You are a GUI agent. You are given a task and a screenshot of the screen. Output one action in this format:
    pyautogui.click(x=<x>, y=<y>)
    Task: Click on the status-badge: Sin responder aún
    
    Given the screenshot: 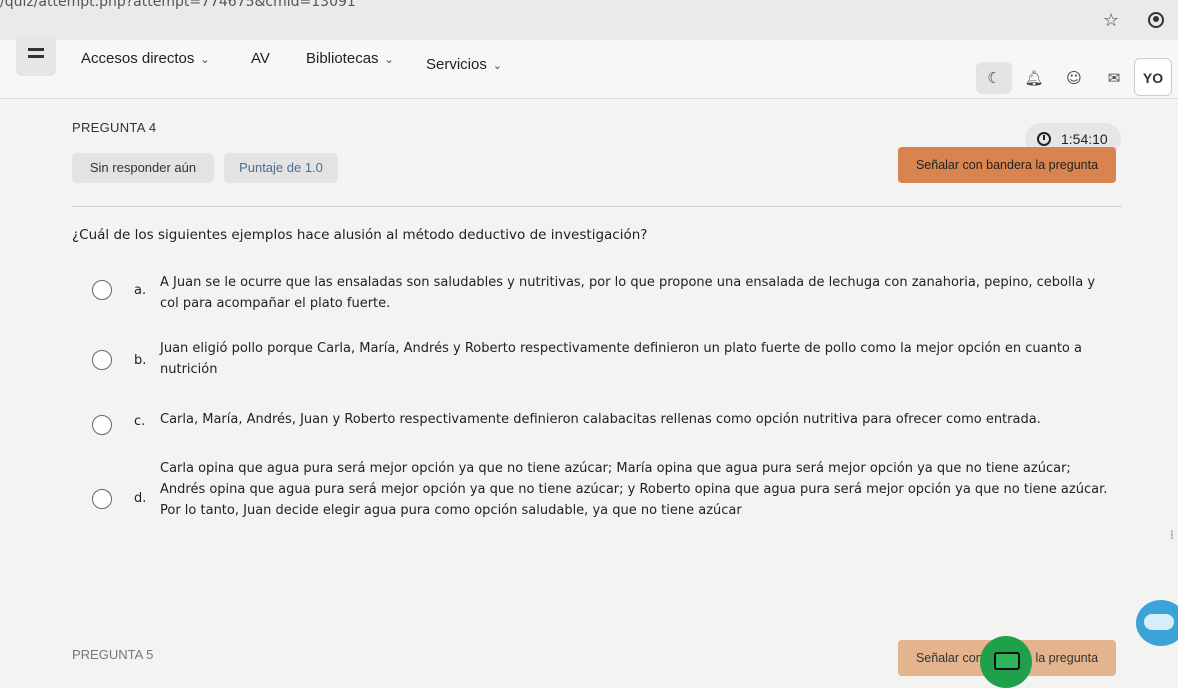 What is the action you would take?
    pyautogui.click(x=143, y=168)
    